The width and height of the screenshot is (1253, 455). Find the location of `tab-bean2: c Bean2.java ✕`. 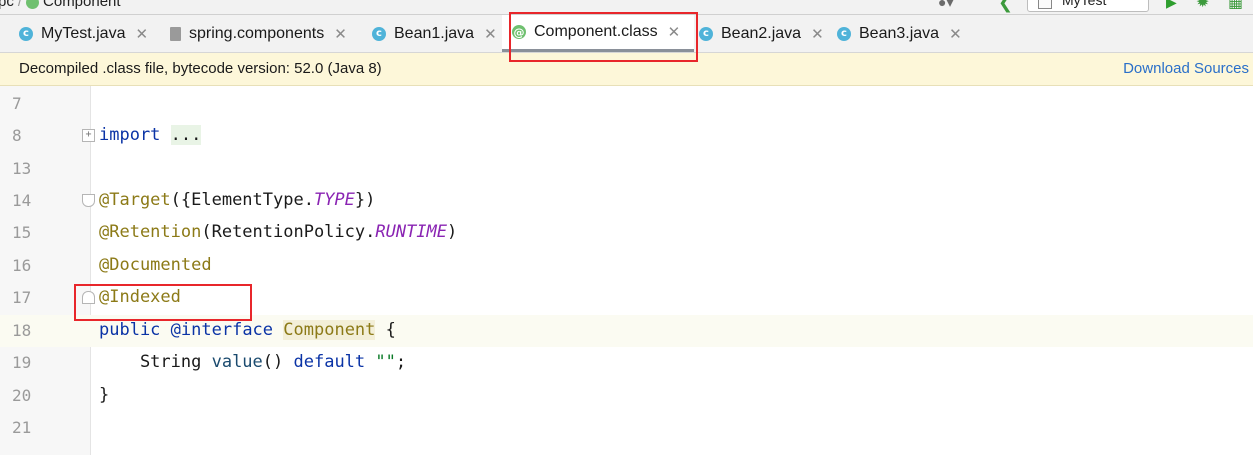

tab-bean2: c Bean2.java ✕ is located at coordinates (761, 33).